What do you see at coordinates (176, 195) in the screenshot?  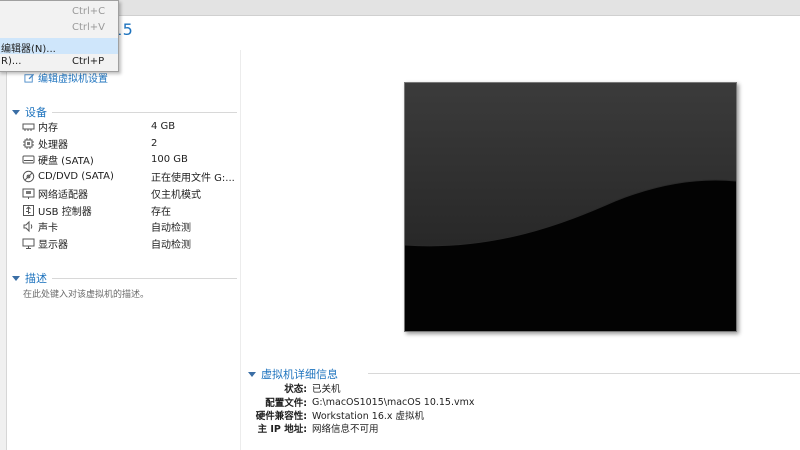 I see `device-value: 仅主机模式` at bounding box center [176, 195].